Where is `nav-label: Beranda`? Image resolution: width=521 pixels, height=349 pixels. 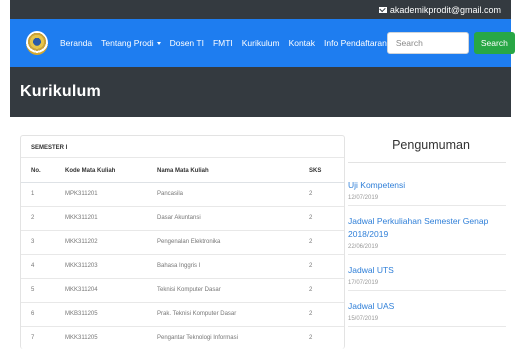 nav-label: Beranda is located at coordinates (76, 43).